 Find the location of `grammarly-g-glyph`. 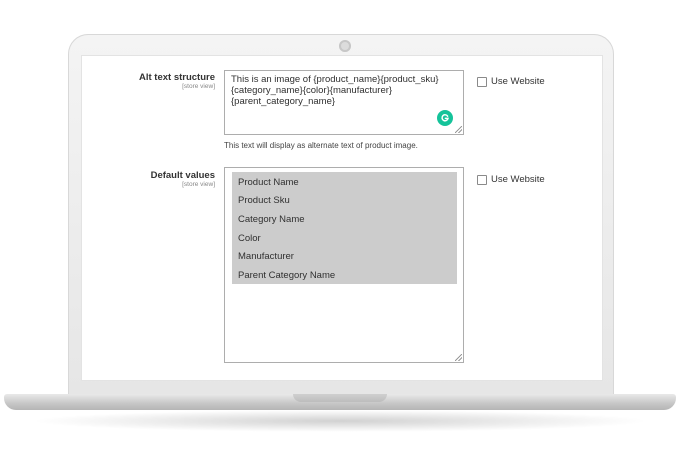

grammarly-g-glyph is located at coordinates (445, 118).